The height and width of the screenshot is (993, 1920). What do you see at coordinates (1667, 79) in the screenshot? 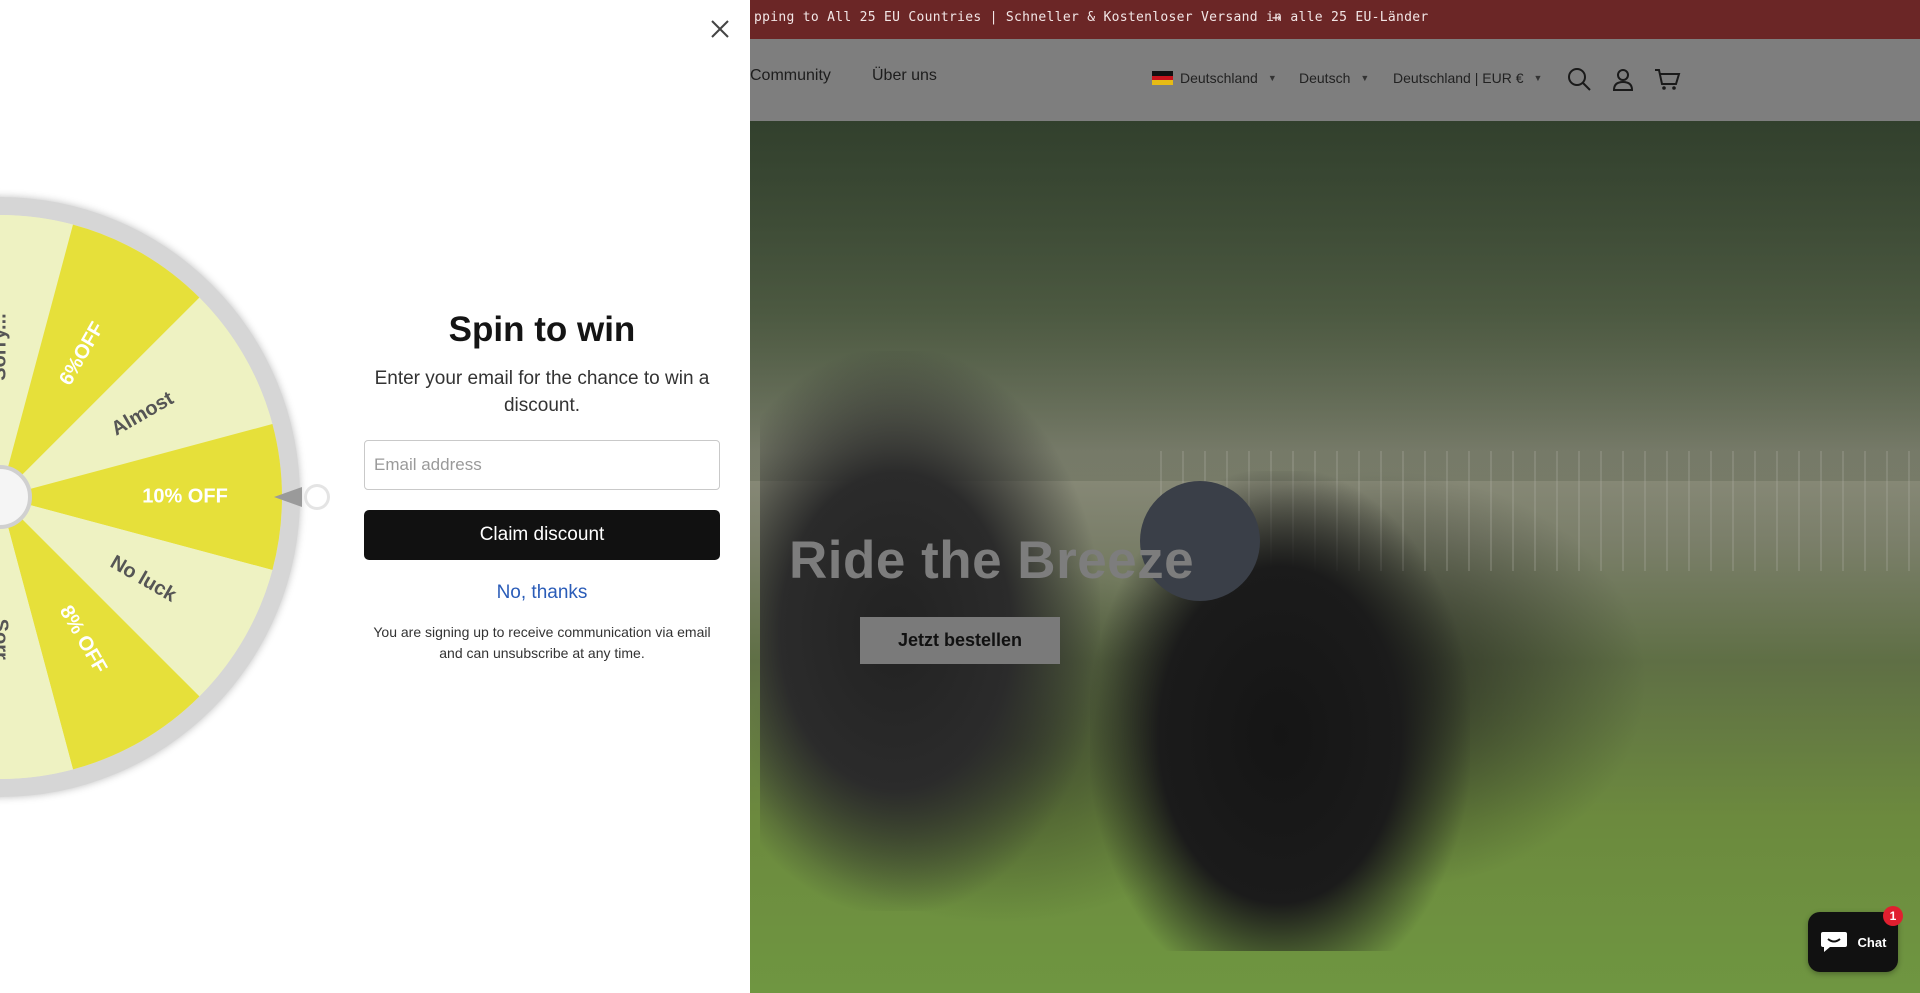
I see `cart-icon` at bounding box center [1667, 79].